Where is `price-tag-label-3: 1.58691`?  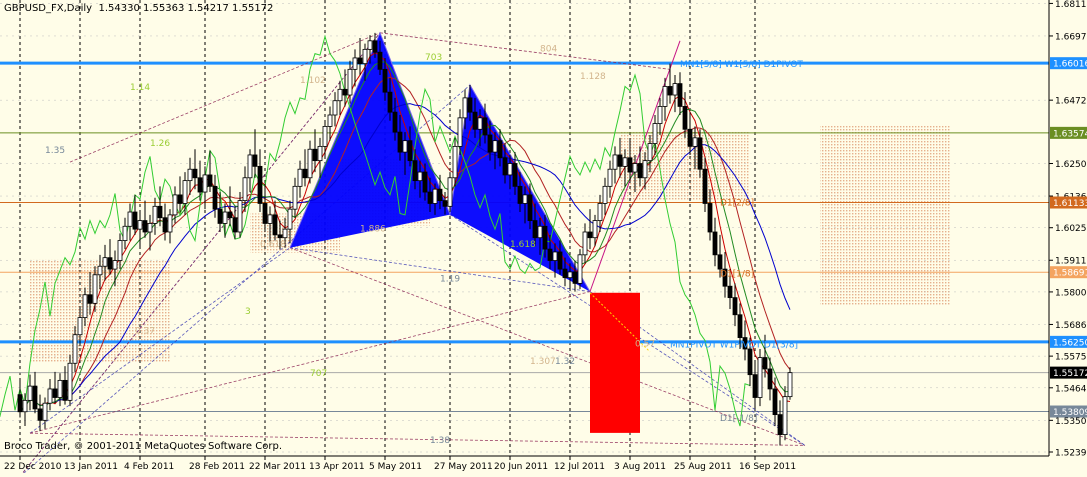
price-tag-label-3: 1.58691 is located at coordinates (1070, 274).